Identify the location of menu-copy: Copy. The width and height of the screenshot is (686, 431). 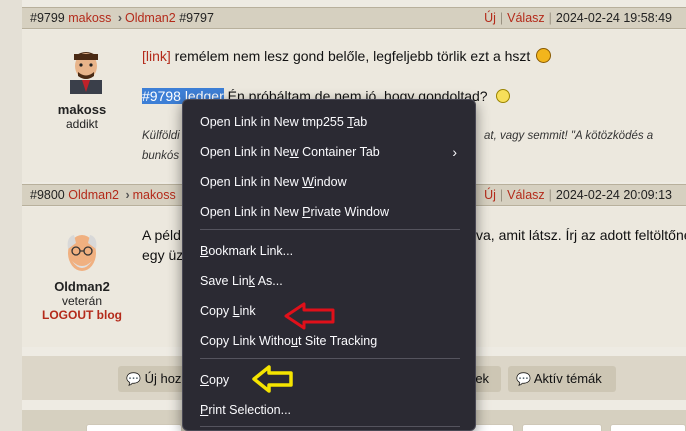
(329, 380).